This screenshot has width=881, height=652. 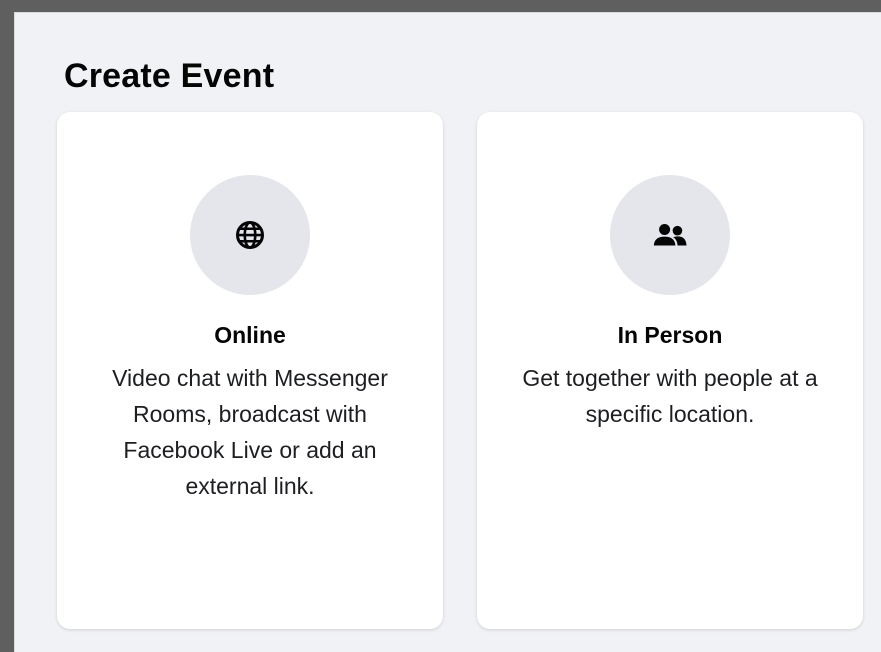 I want to click on page-title: Create Event, so click(x=169, y=76).